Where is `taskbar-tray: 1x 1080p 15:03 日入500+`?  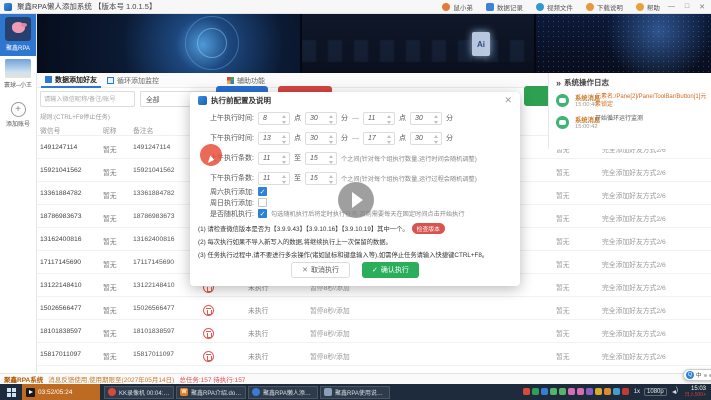
taskbar-tray: 1x 1080p 15:03 日入500+ is located at coordinates (616, 392).